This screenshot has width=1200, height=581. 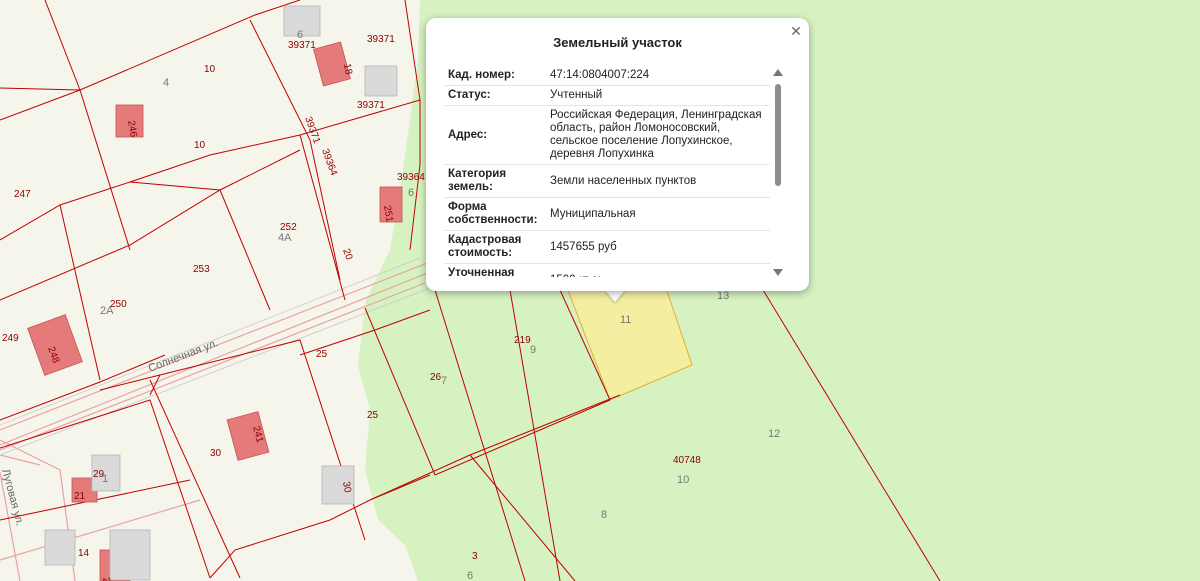 I want to click on house-number: 7, so click(x=444, y=381).